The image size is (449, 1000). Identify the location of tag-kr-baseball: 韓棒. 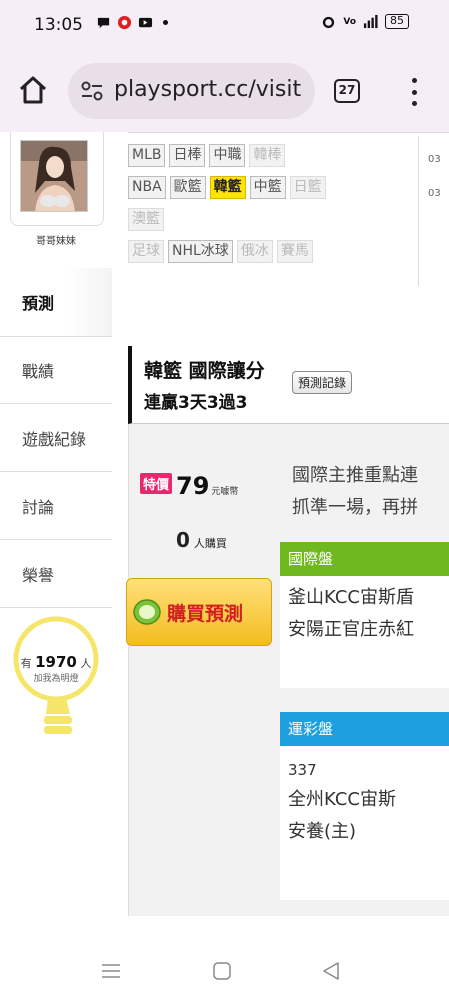
(267, 155).